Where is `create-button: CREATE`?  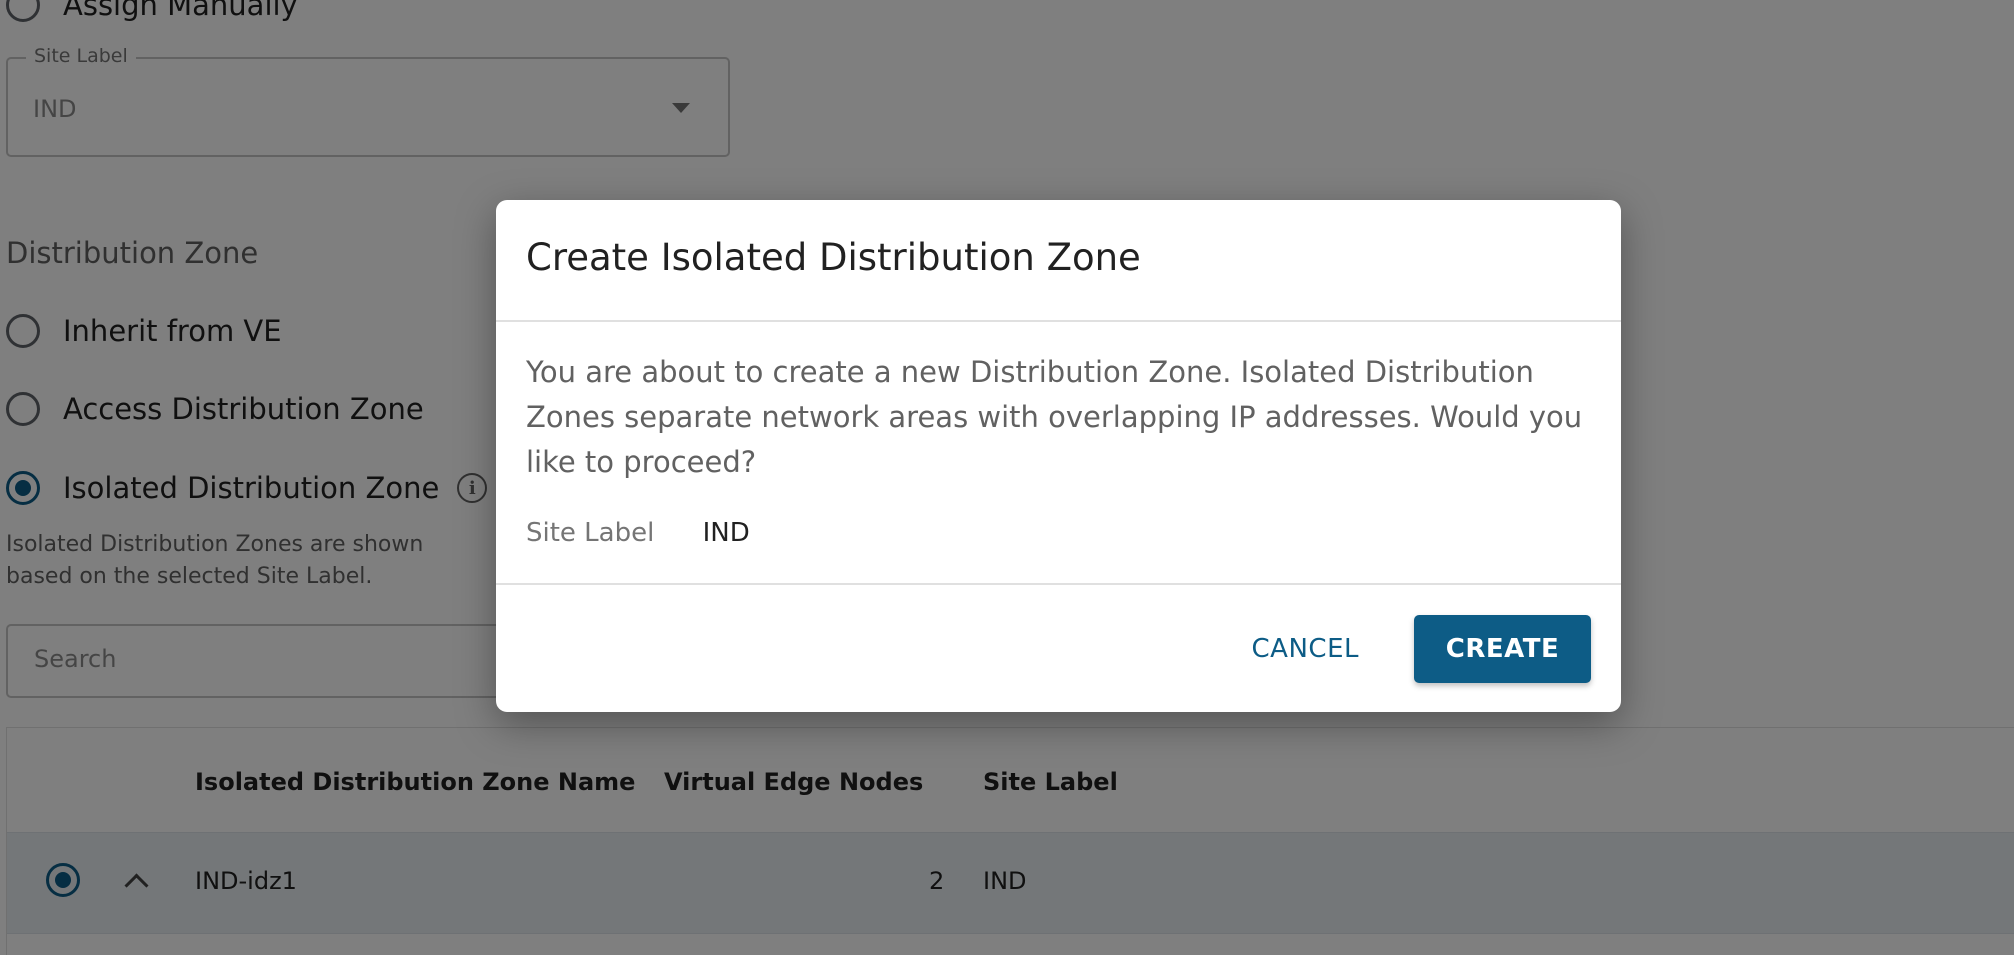
create-button: CREATE is located at coordinates (1502, 649).